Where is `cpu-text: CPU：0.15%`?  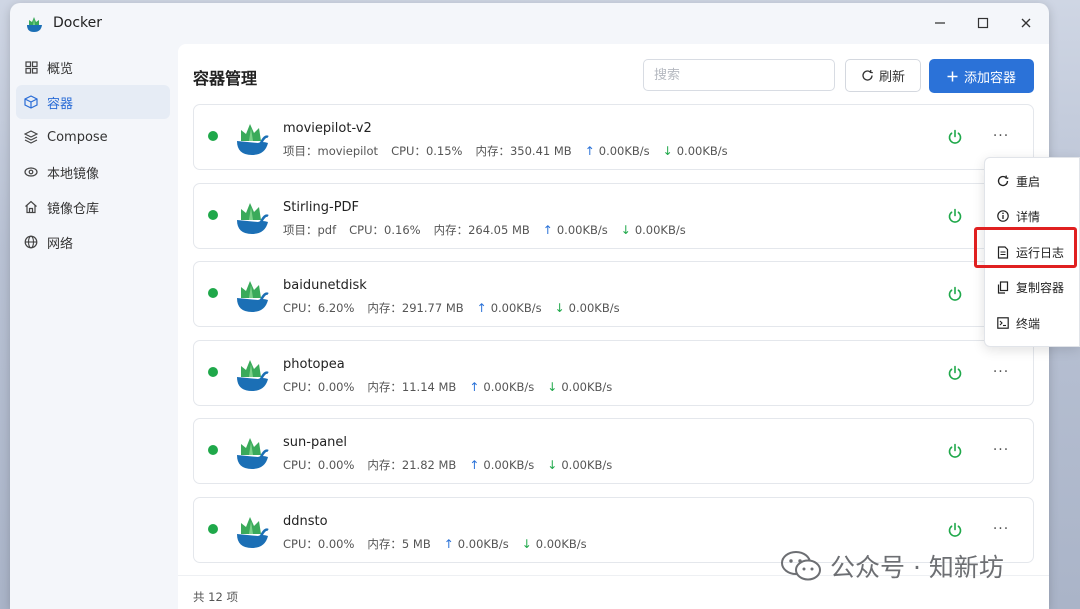 cpu-text: CPU：0.15% is located at coordinates (427, 151).